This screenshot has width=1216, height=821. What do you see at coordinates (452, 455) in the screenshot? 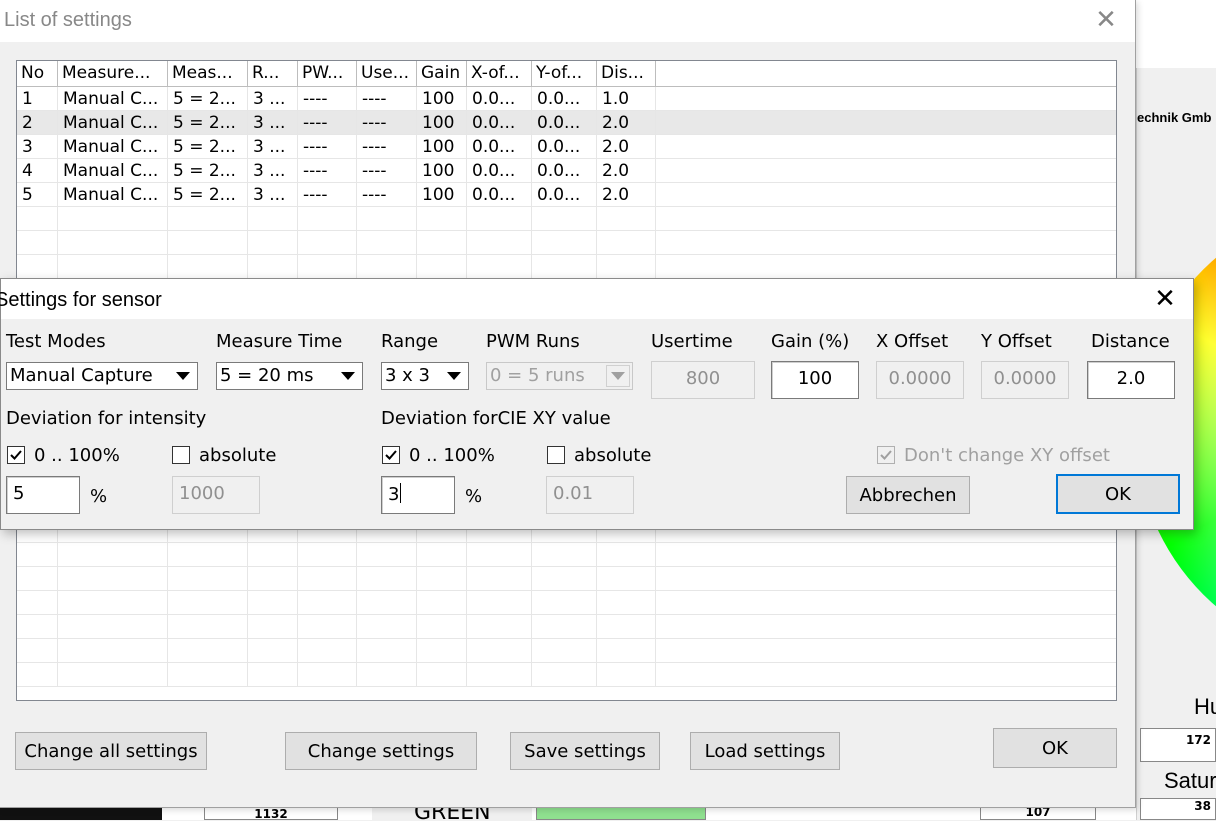
I see `cie-percent-label: 0 .. 100%` at bounding box center [452, 455].